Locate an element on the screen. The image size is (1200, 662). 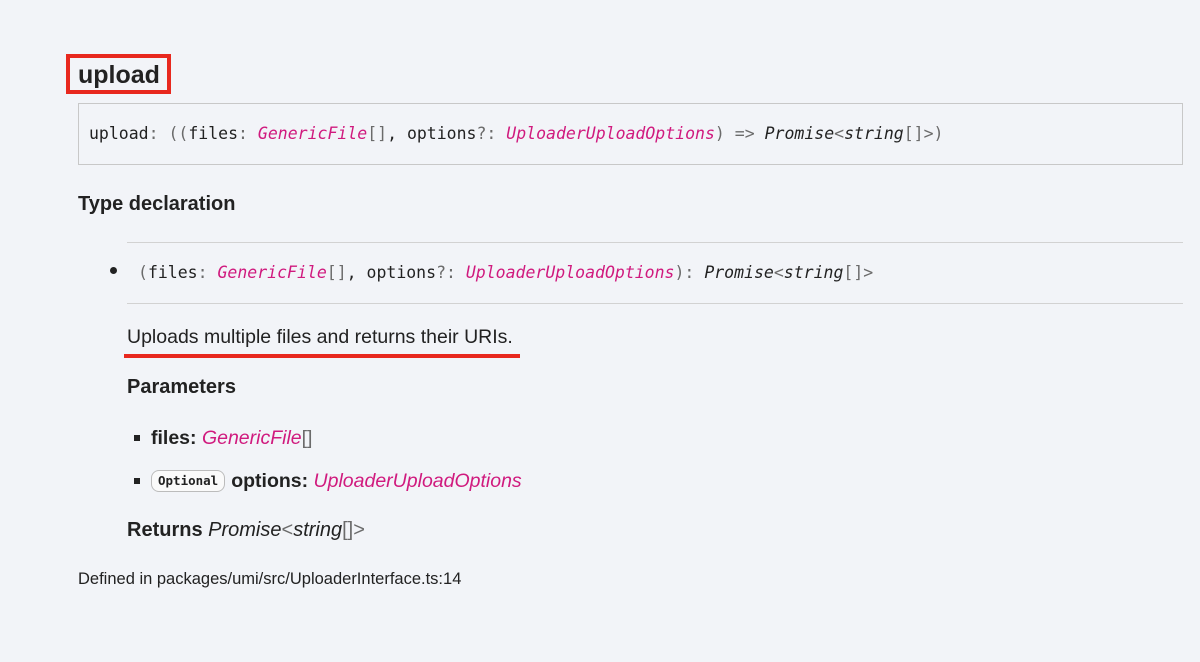
signature-type-link-genericfile: GenericFile is located at coordinates (312, 133).